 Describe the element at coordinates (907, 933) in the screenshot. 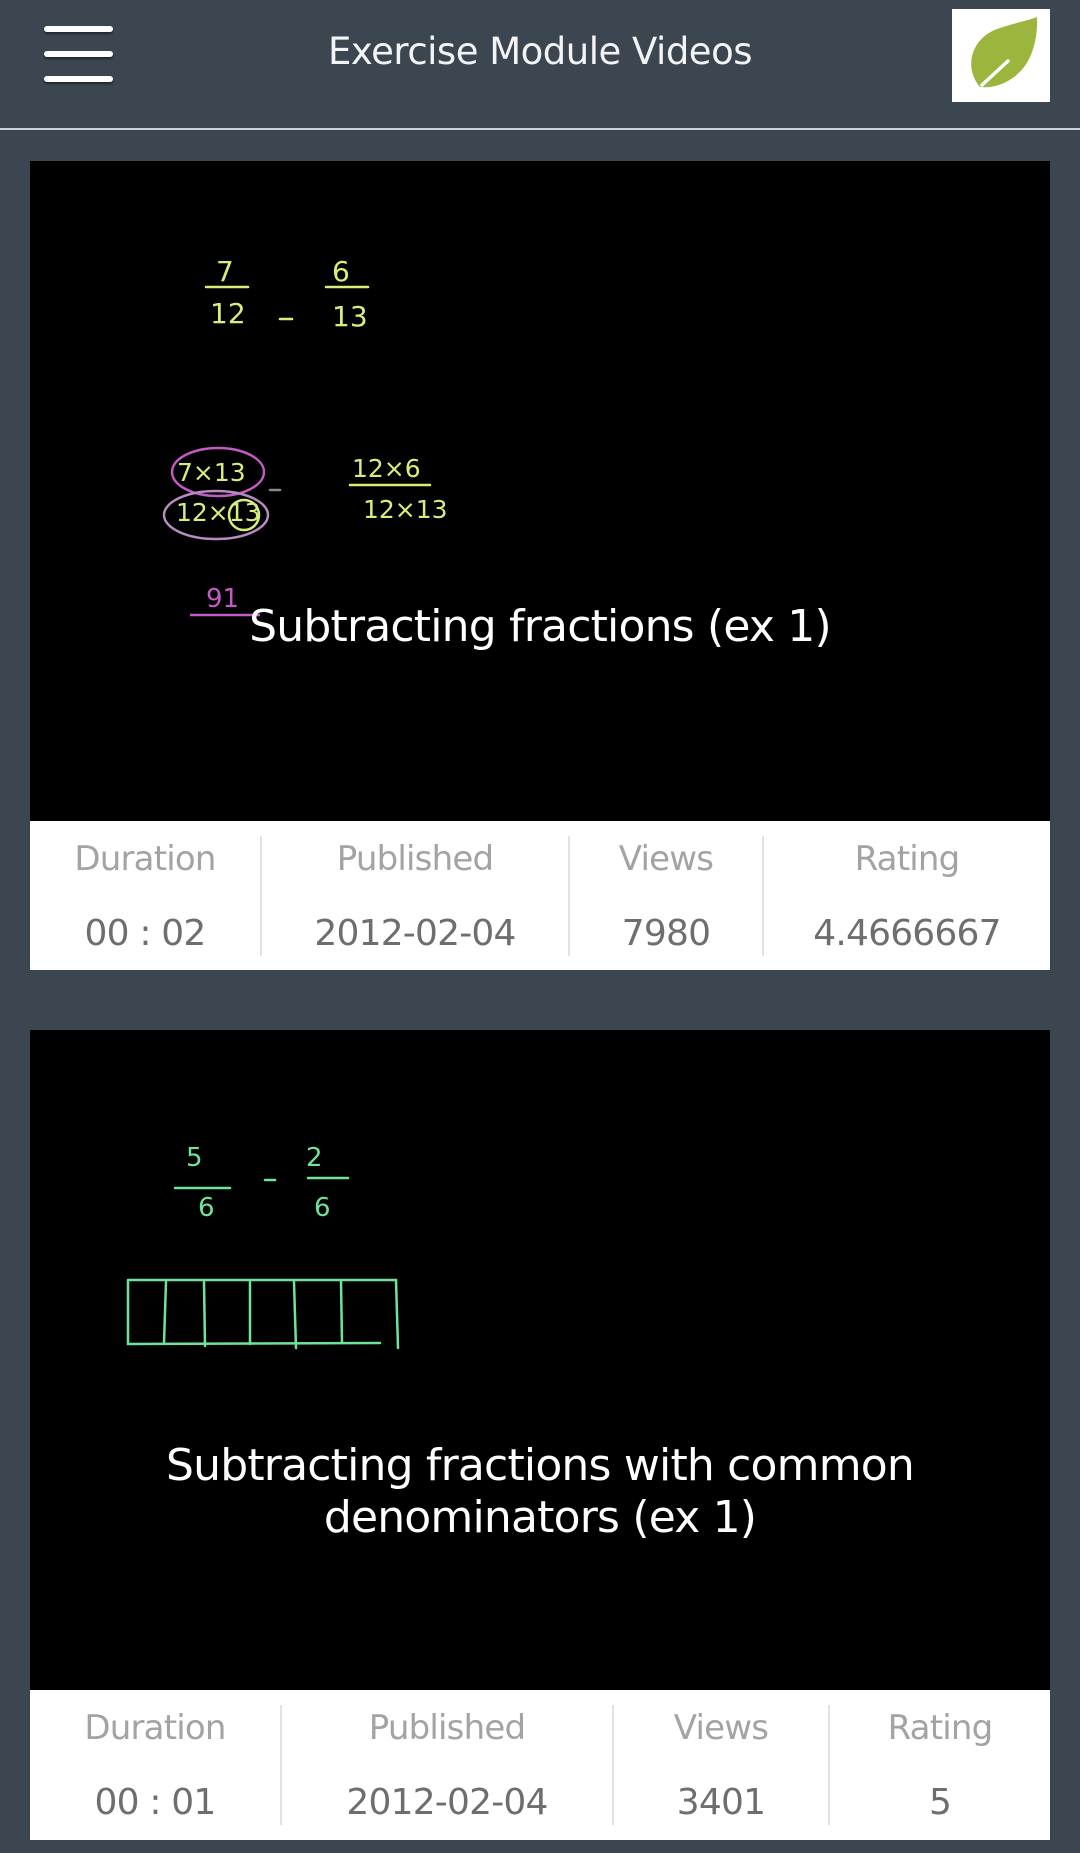

I see `rating-value: 4.4666667` at that location.